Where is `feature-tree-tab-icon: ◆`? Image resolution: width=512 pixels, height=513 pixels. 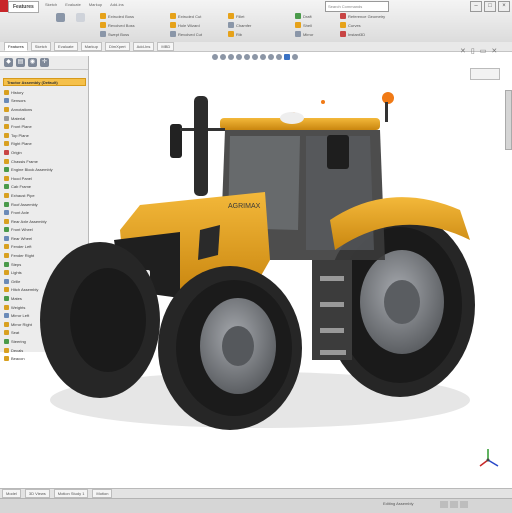
feature-tree-tab-icon: ◆ is located at coordinates (8, 62).